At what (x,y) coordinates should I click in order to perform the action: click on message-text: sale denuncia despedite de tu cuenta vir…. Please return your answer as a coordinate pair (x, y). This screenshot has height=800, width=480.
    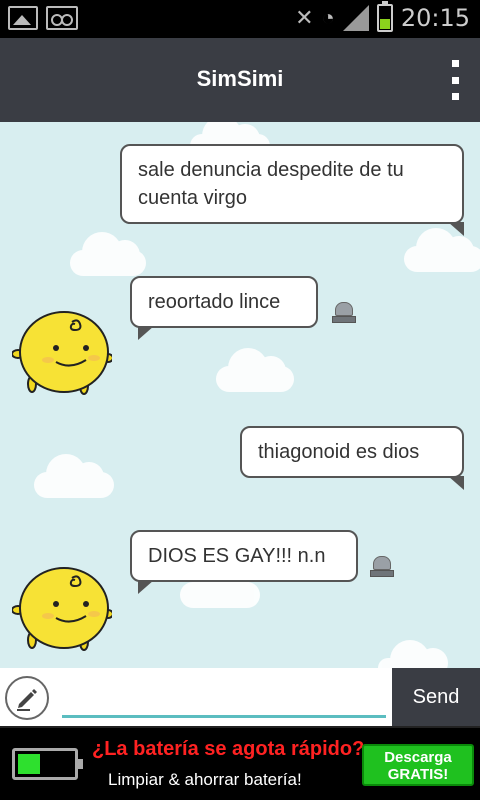
    Looking at the image, I should click on (271, 184).